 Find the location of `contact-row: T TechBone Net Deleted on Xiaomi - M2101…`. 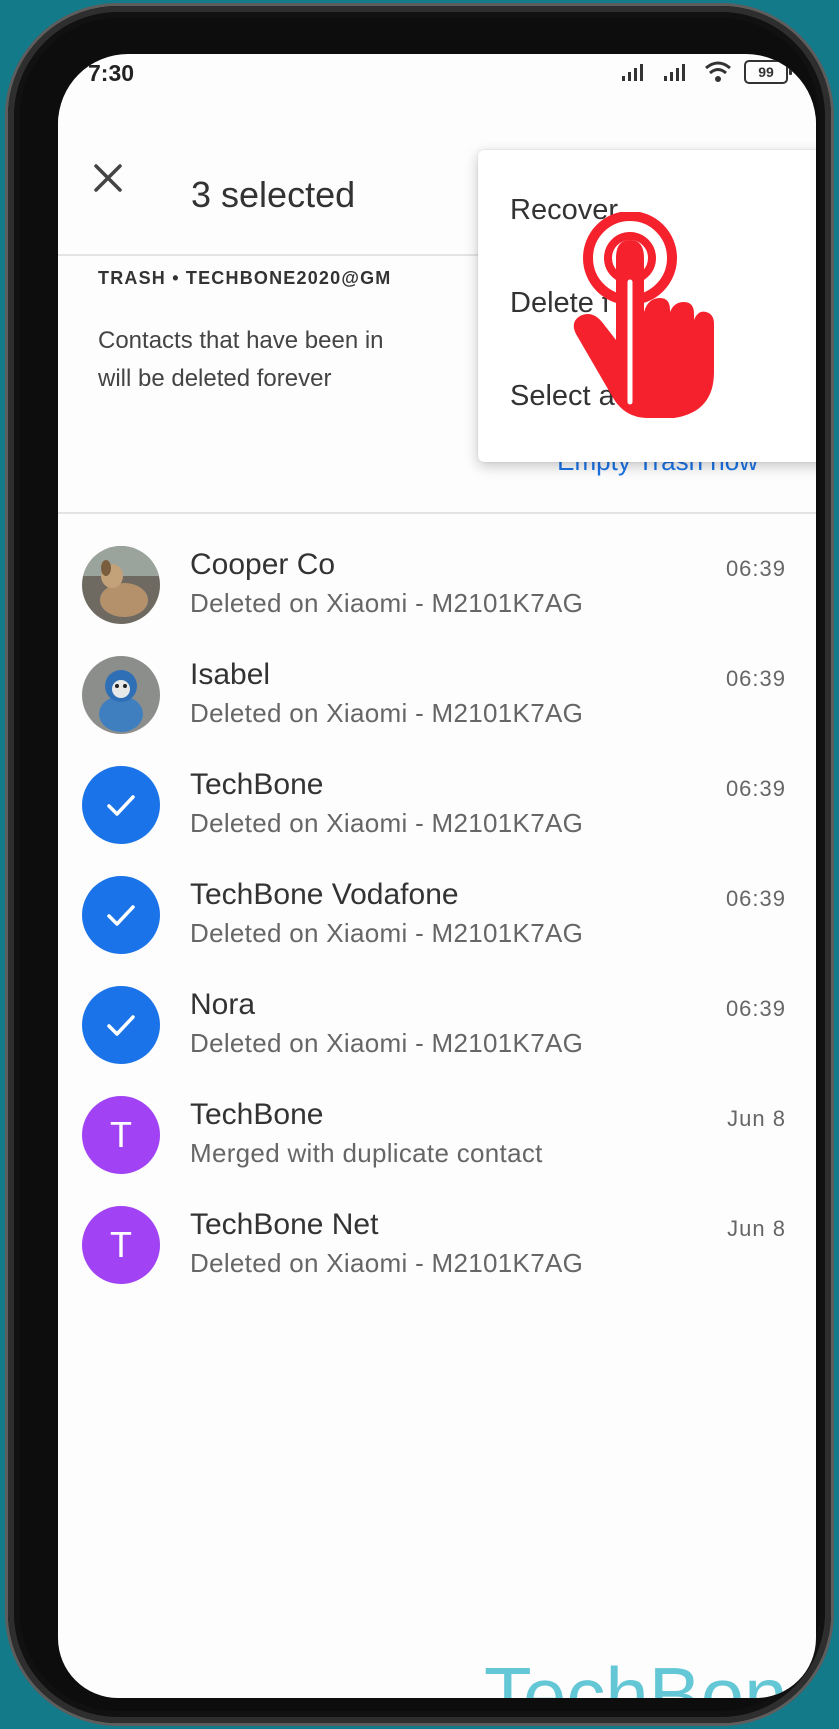

contact-row: T TechBone Net Deleted on Xiaomi - M2101… is located at coordinates (437, 1261).